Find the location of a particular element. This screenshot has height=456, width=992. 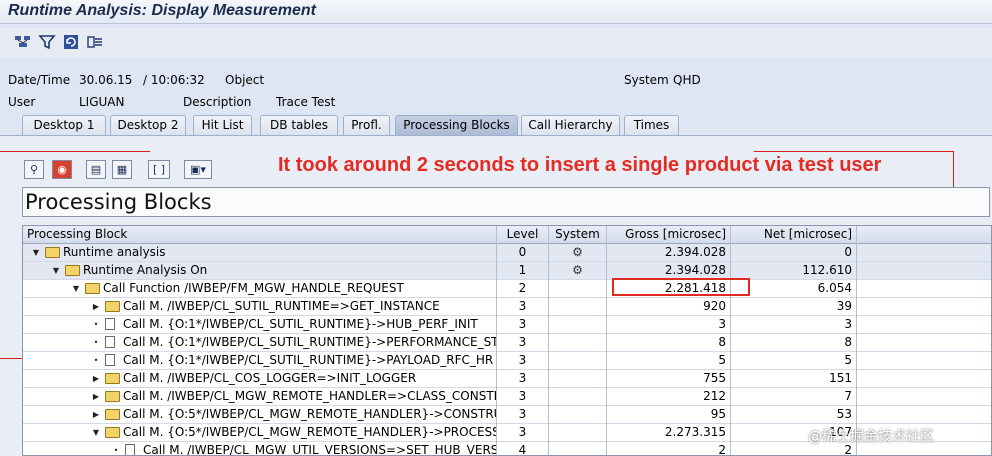

gross-value: 2.273.315 is located at coordinates (669, 433).